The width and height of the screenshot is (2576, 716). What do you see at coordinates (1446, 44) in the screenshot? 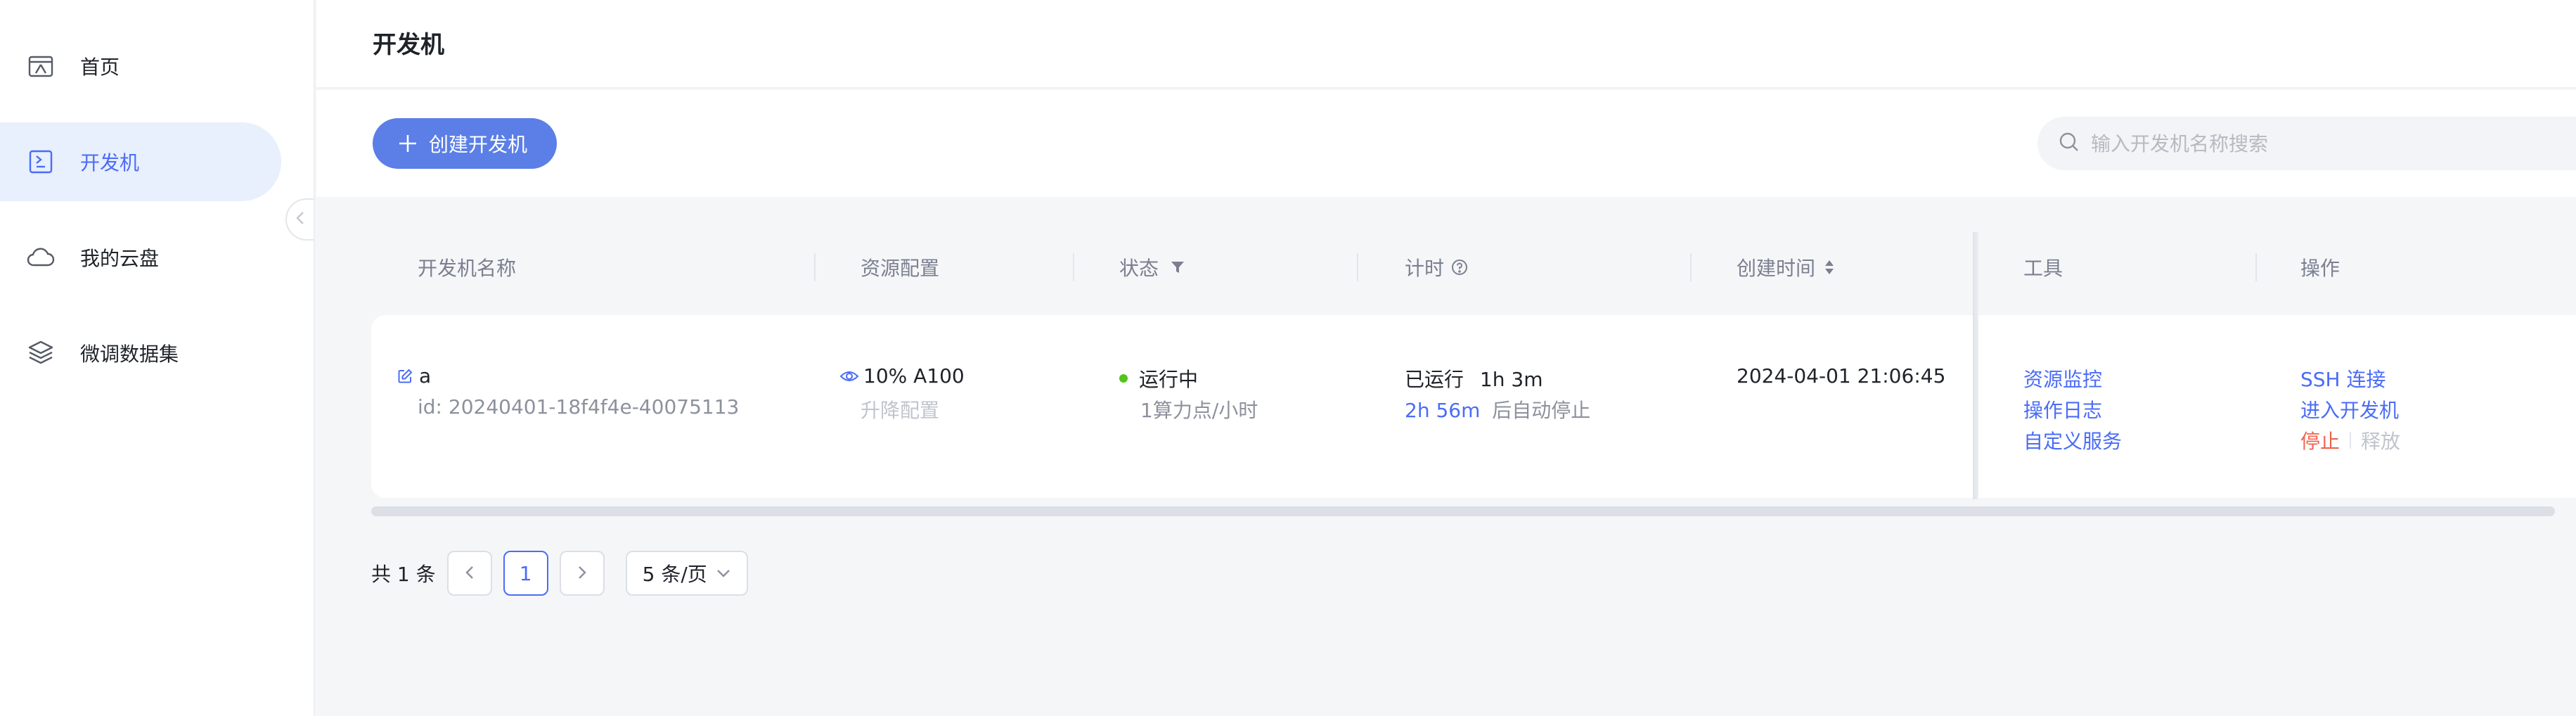
I see `page-header: 开发机` at bounding box center [1446, 44].